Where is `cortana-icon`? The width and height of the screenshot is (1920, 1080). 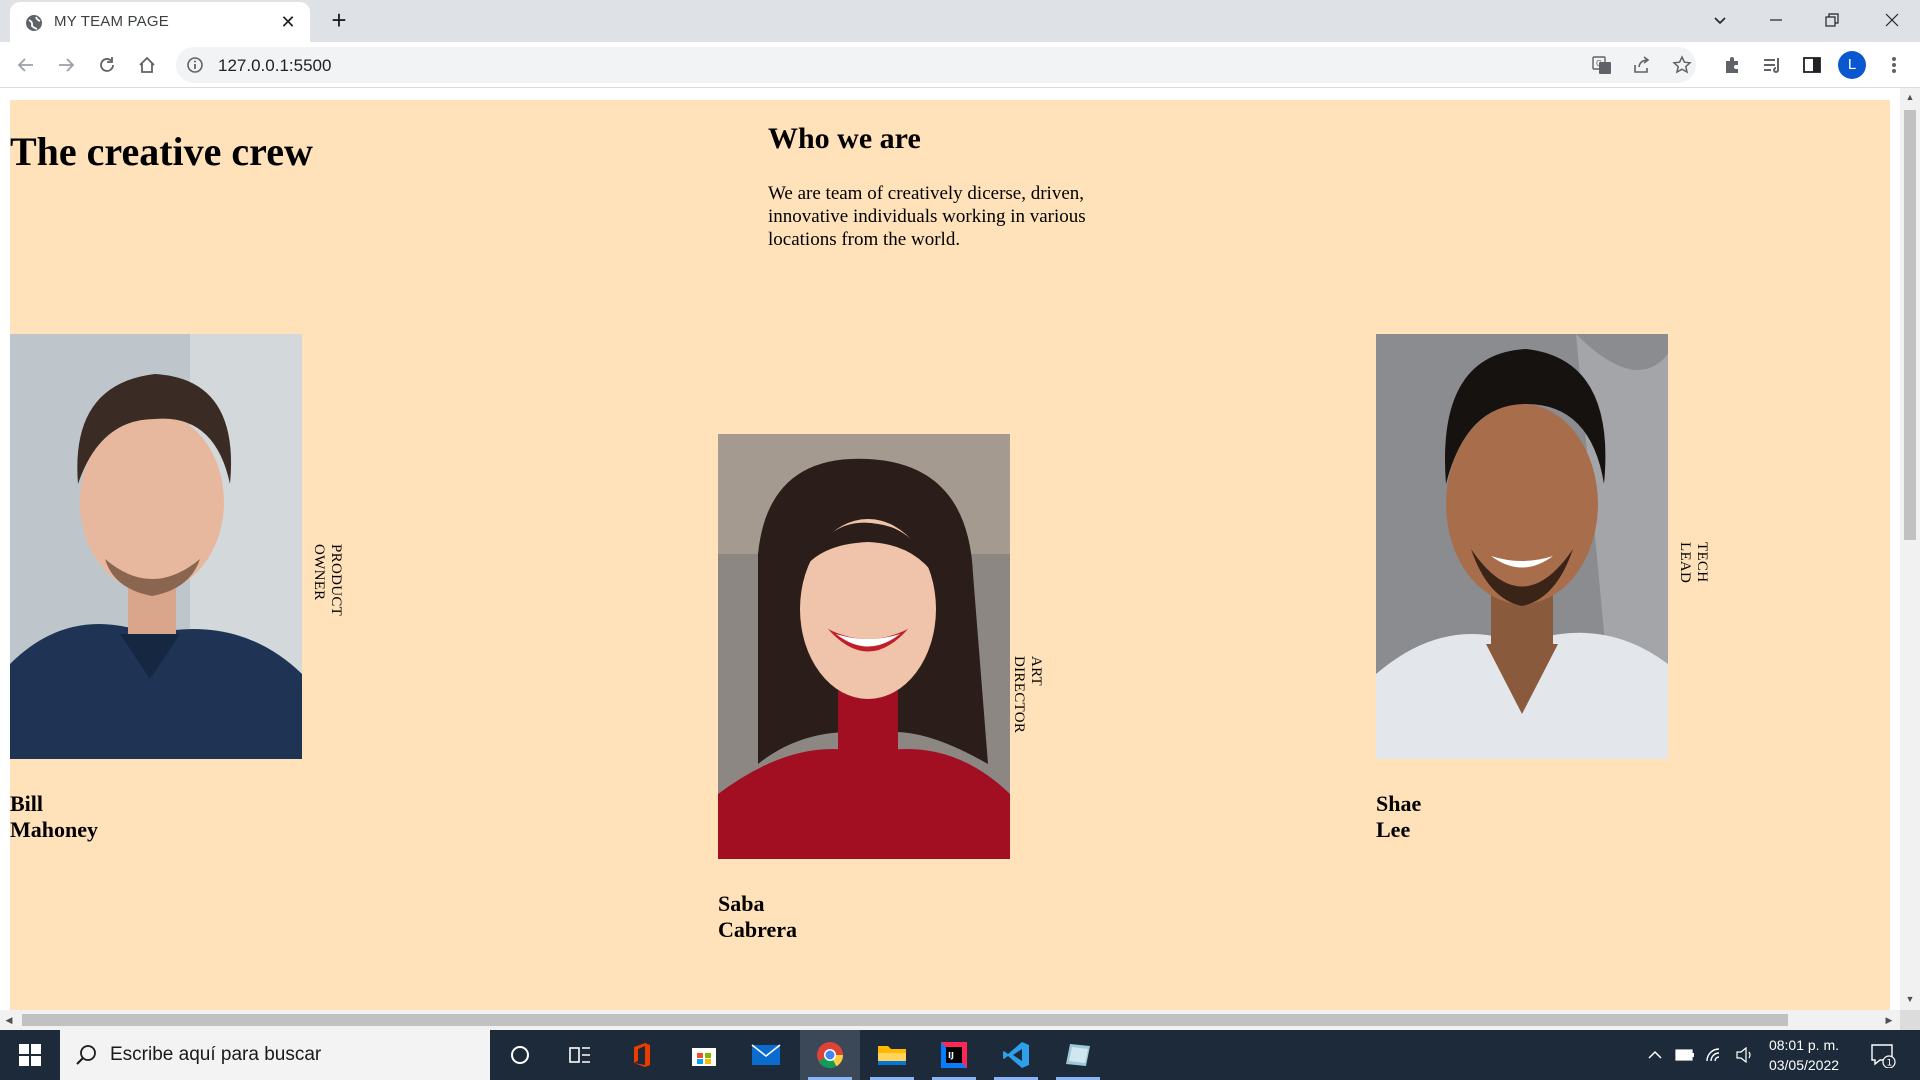
cortana-icon is located at coordinates (520, 1055).